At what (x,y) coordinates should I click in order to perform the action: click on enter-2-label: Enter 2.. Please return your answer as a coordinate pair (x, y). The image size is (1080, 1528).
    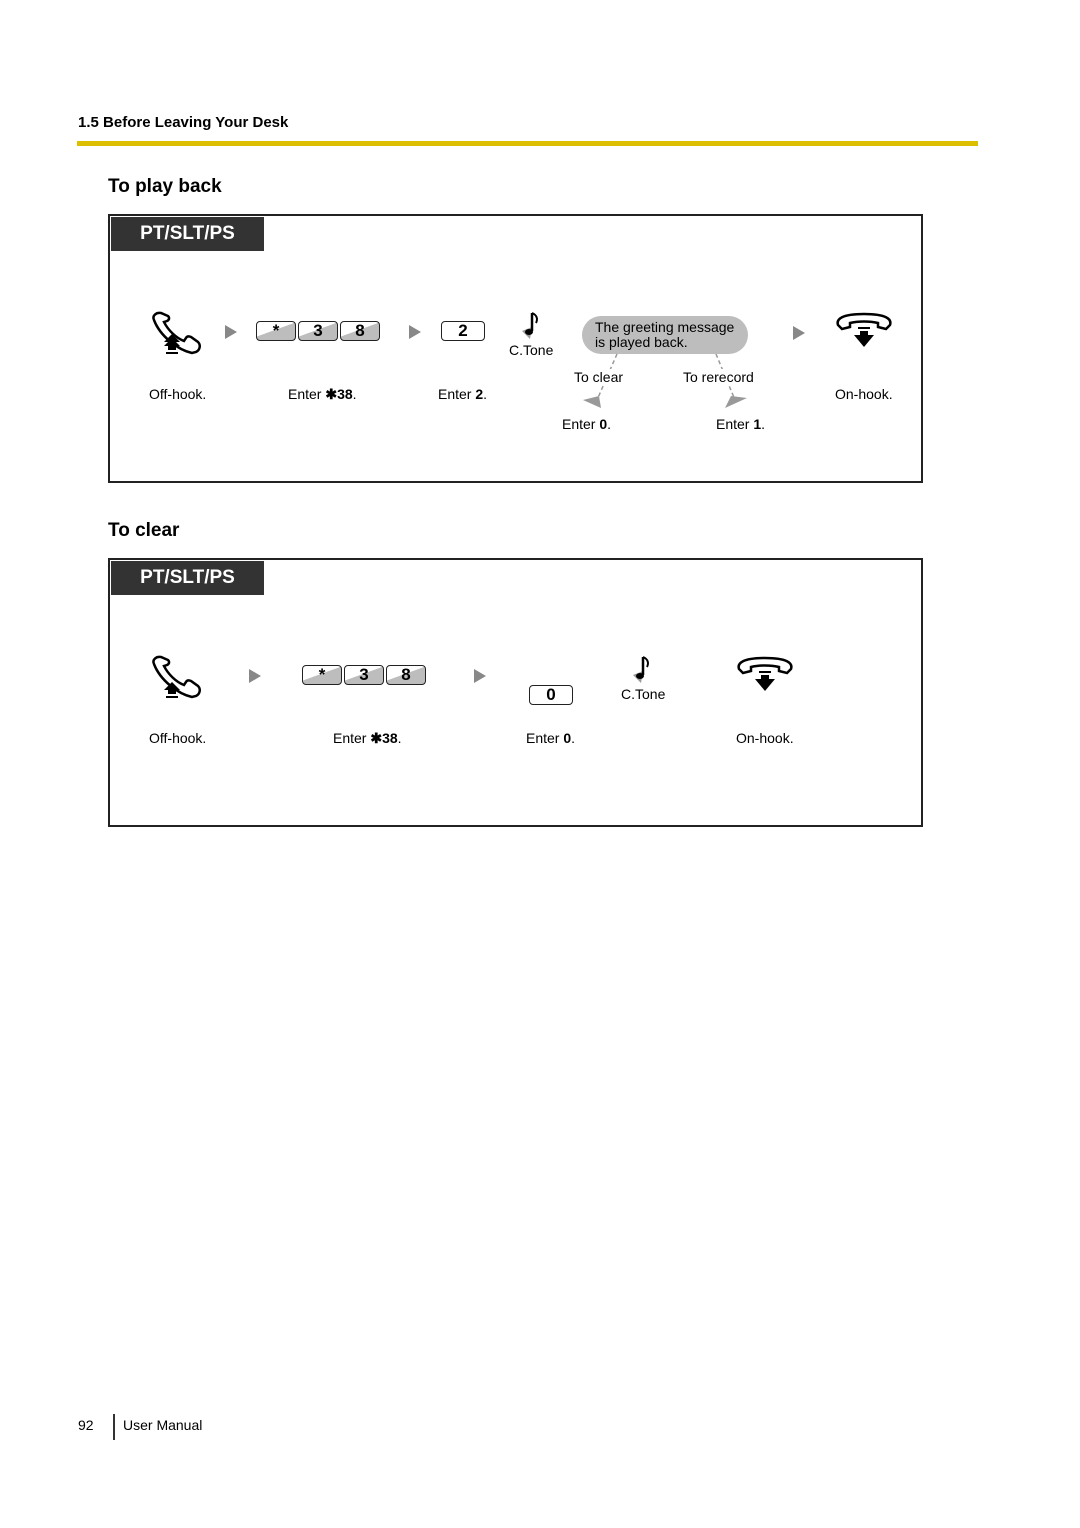
    Looking at the image, I should click on (463, 394).